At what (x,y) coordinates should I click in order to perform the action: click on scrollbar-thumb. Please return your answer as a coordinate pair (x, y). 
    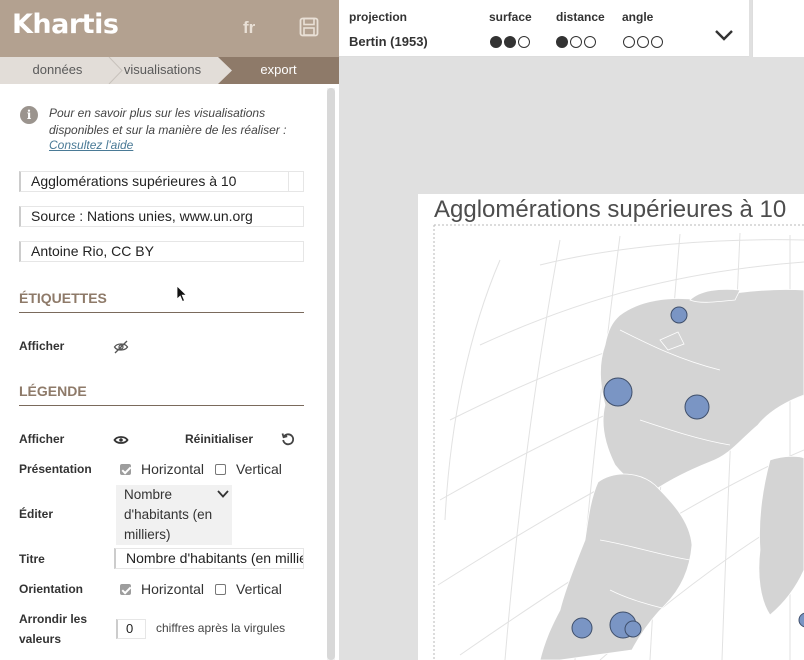
    Looking at the image, I should click on (331, 374).